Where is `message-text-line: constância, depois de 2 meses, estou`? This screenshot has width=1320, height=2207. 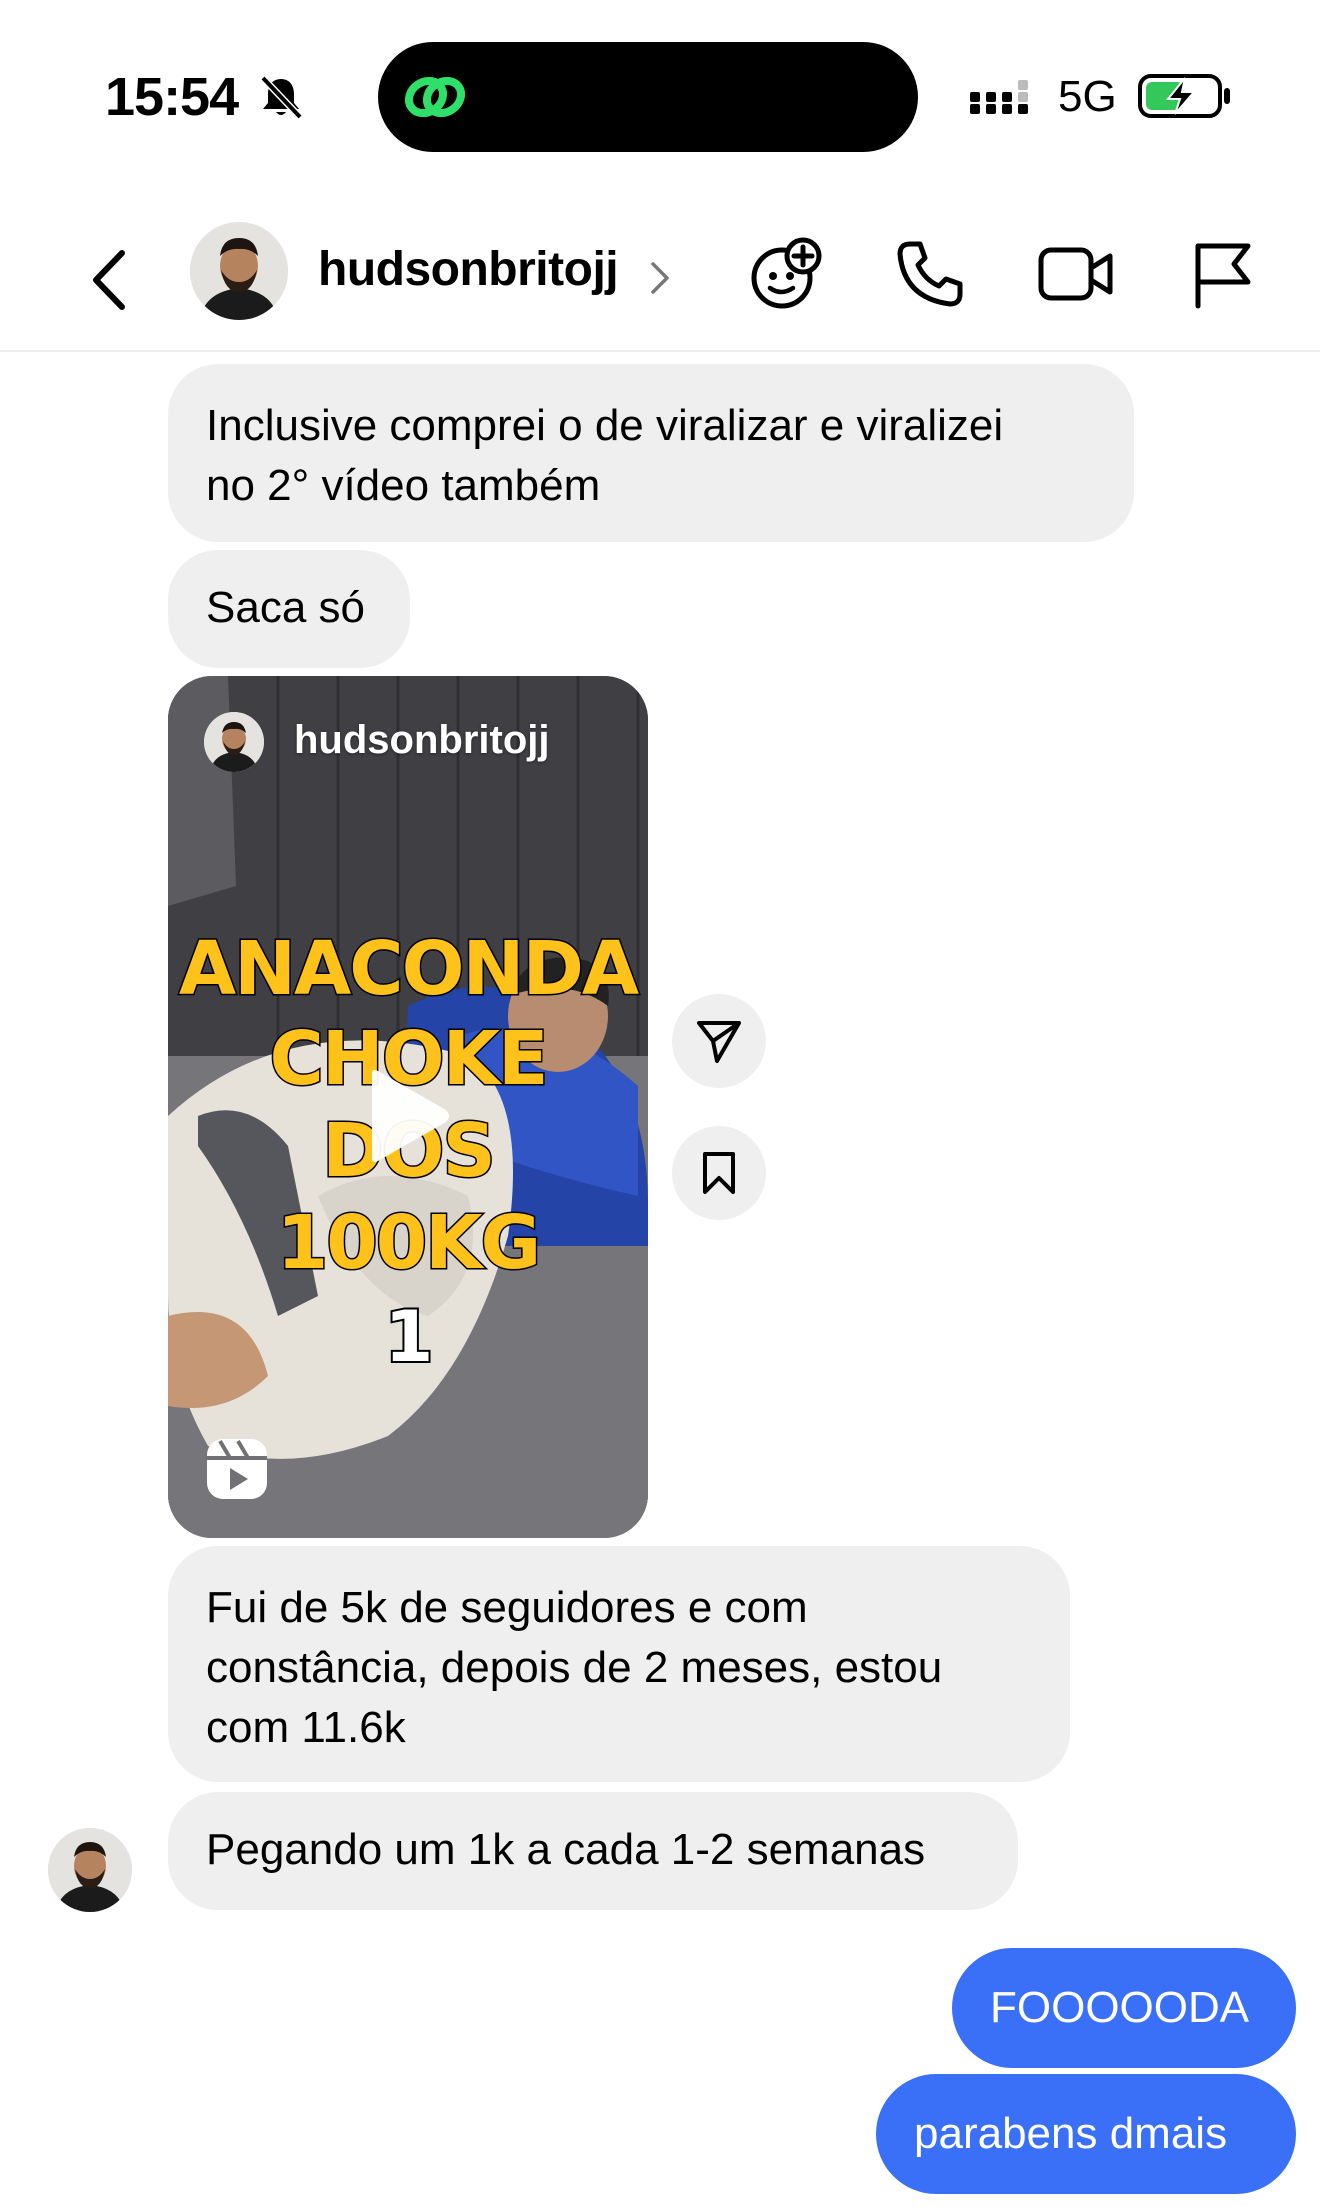 message-text-line: constância, depois de 2 meses, estou is located at coordinates (574, 1667).